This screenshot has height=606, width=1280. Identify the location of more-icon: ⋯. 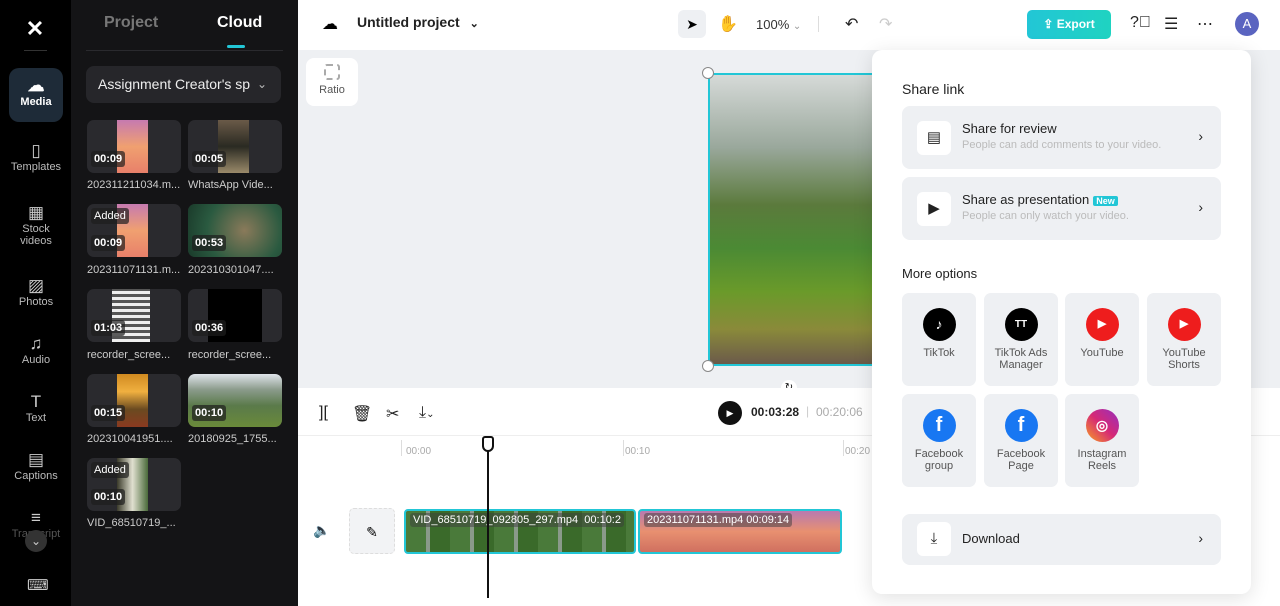
(1205, 24).